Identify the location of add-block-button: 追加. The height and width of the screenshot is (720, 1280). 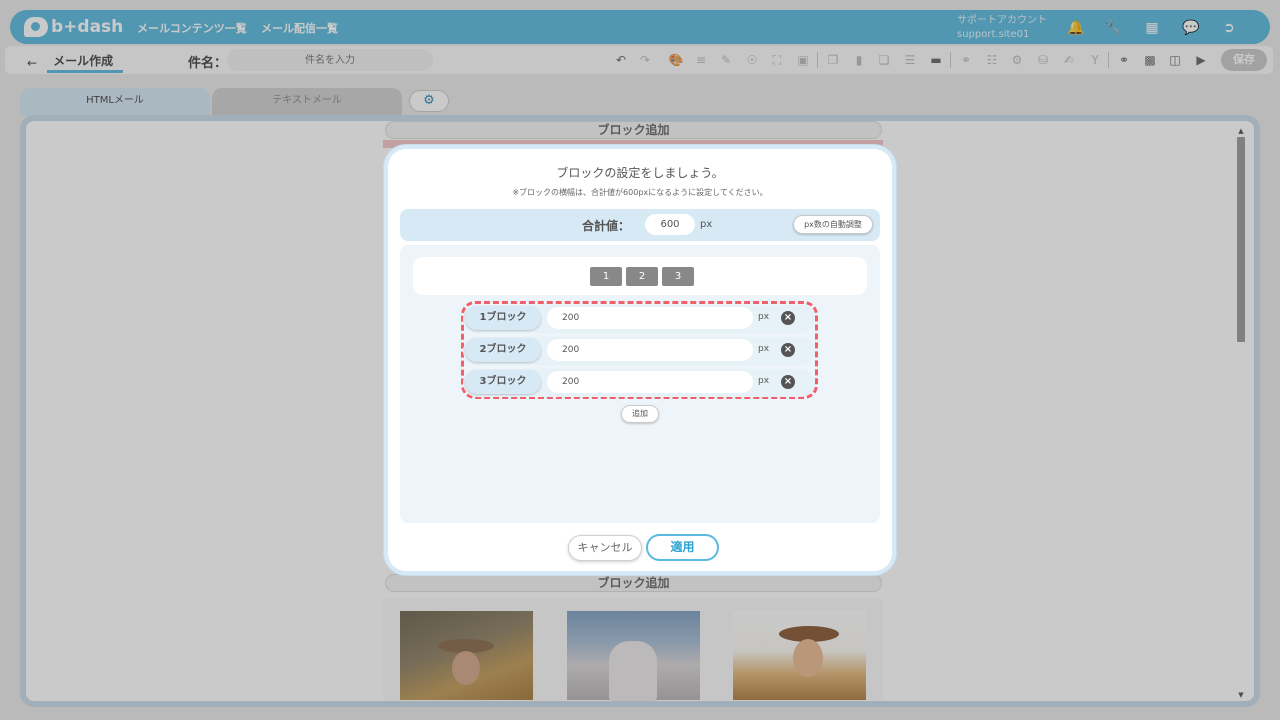
(640, 414).